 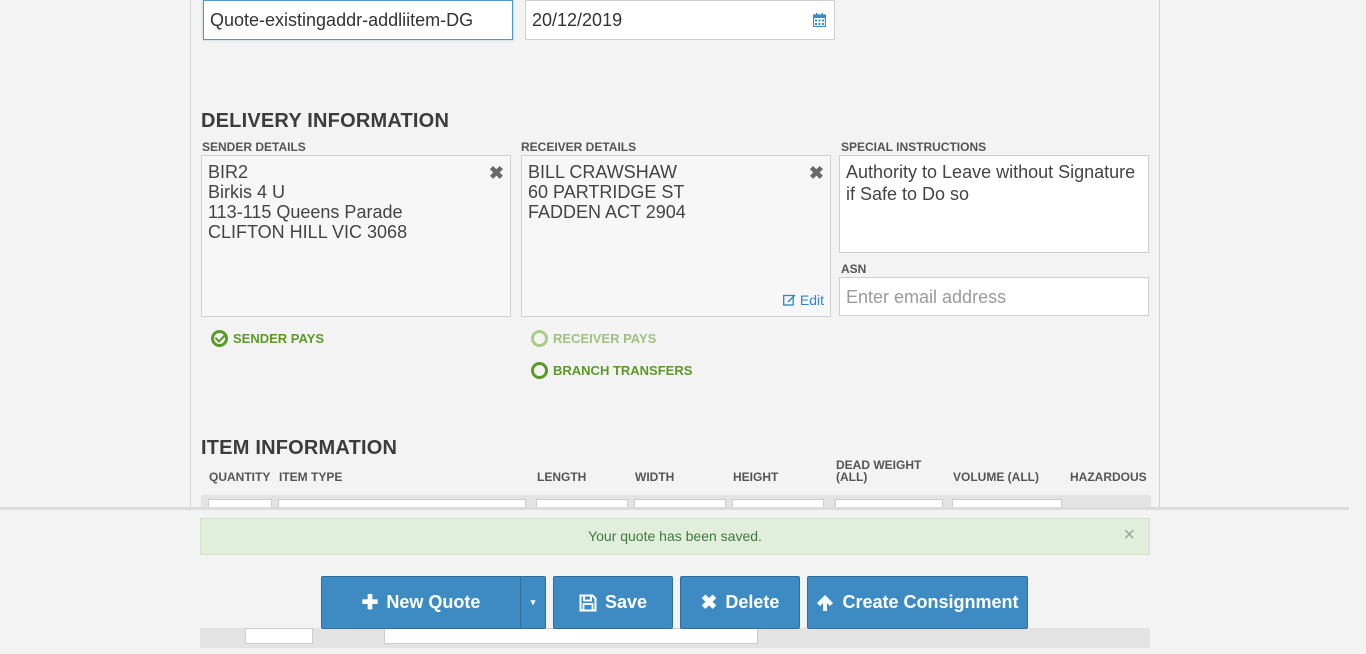 I want to click on receiver-details-label: RECEIVER DETAILS, so click(x=579, y=147).